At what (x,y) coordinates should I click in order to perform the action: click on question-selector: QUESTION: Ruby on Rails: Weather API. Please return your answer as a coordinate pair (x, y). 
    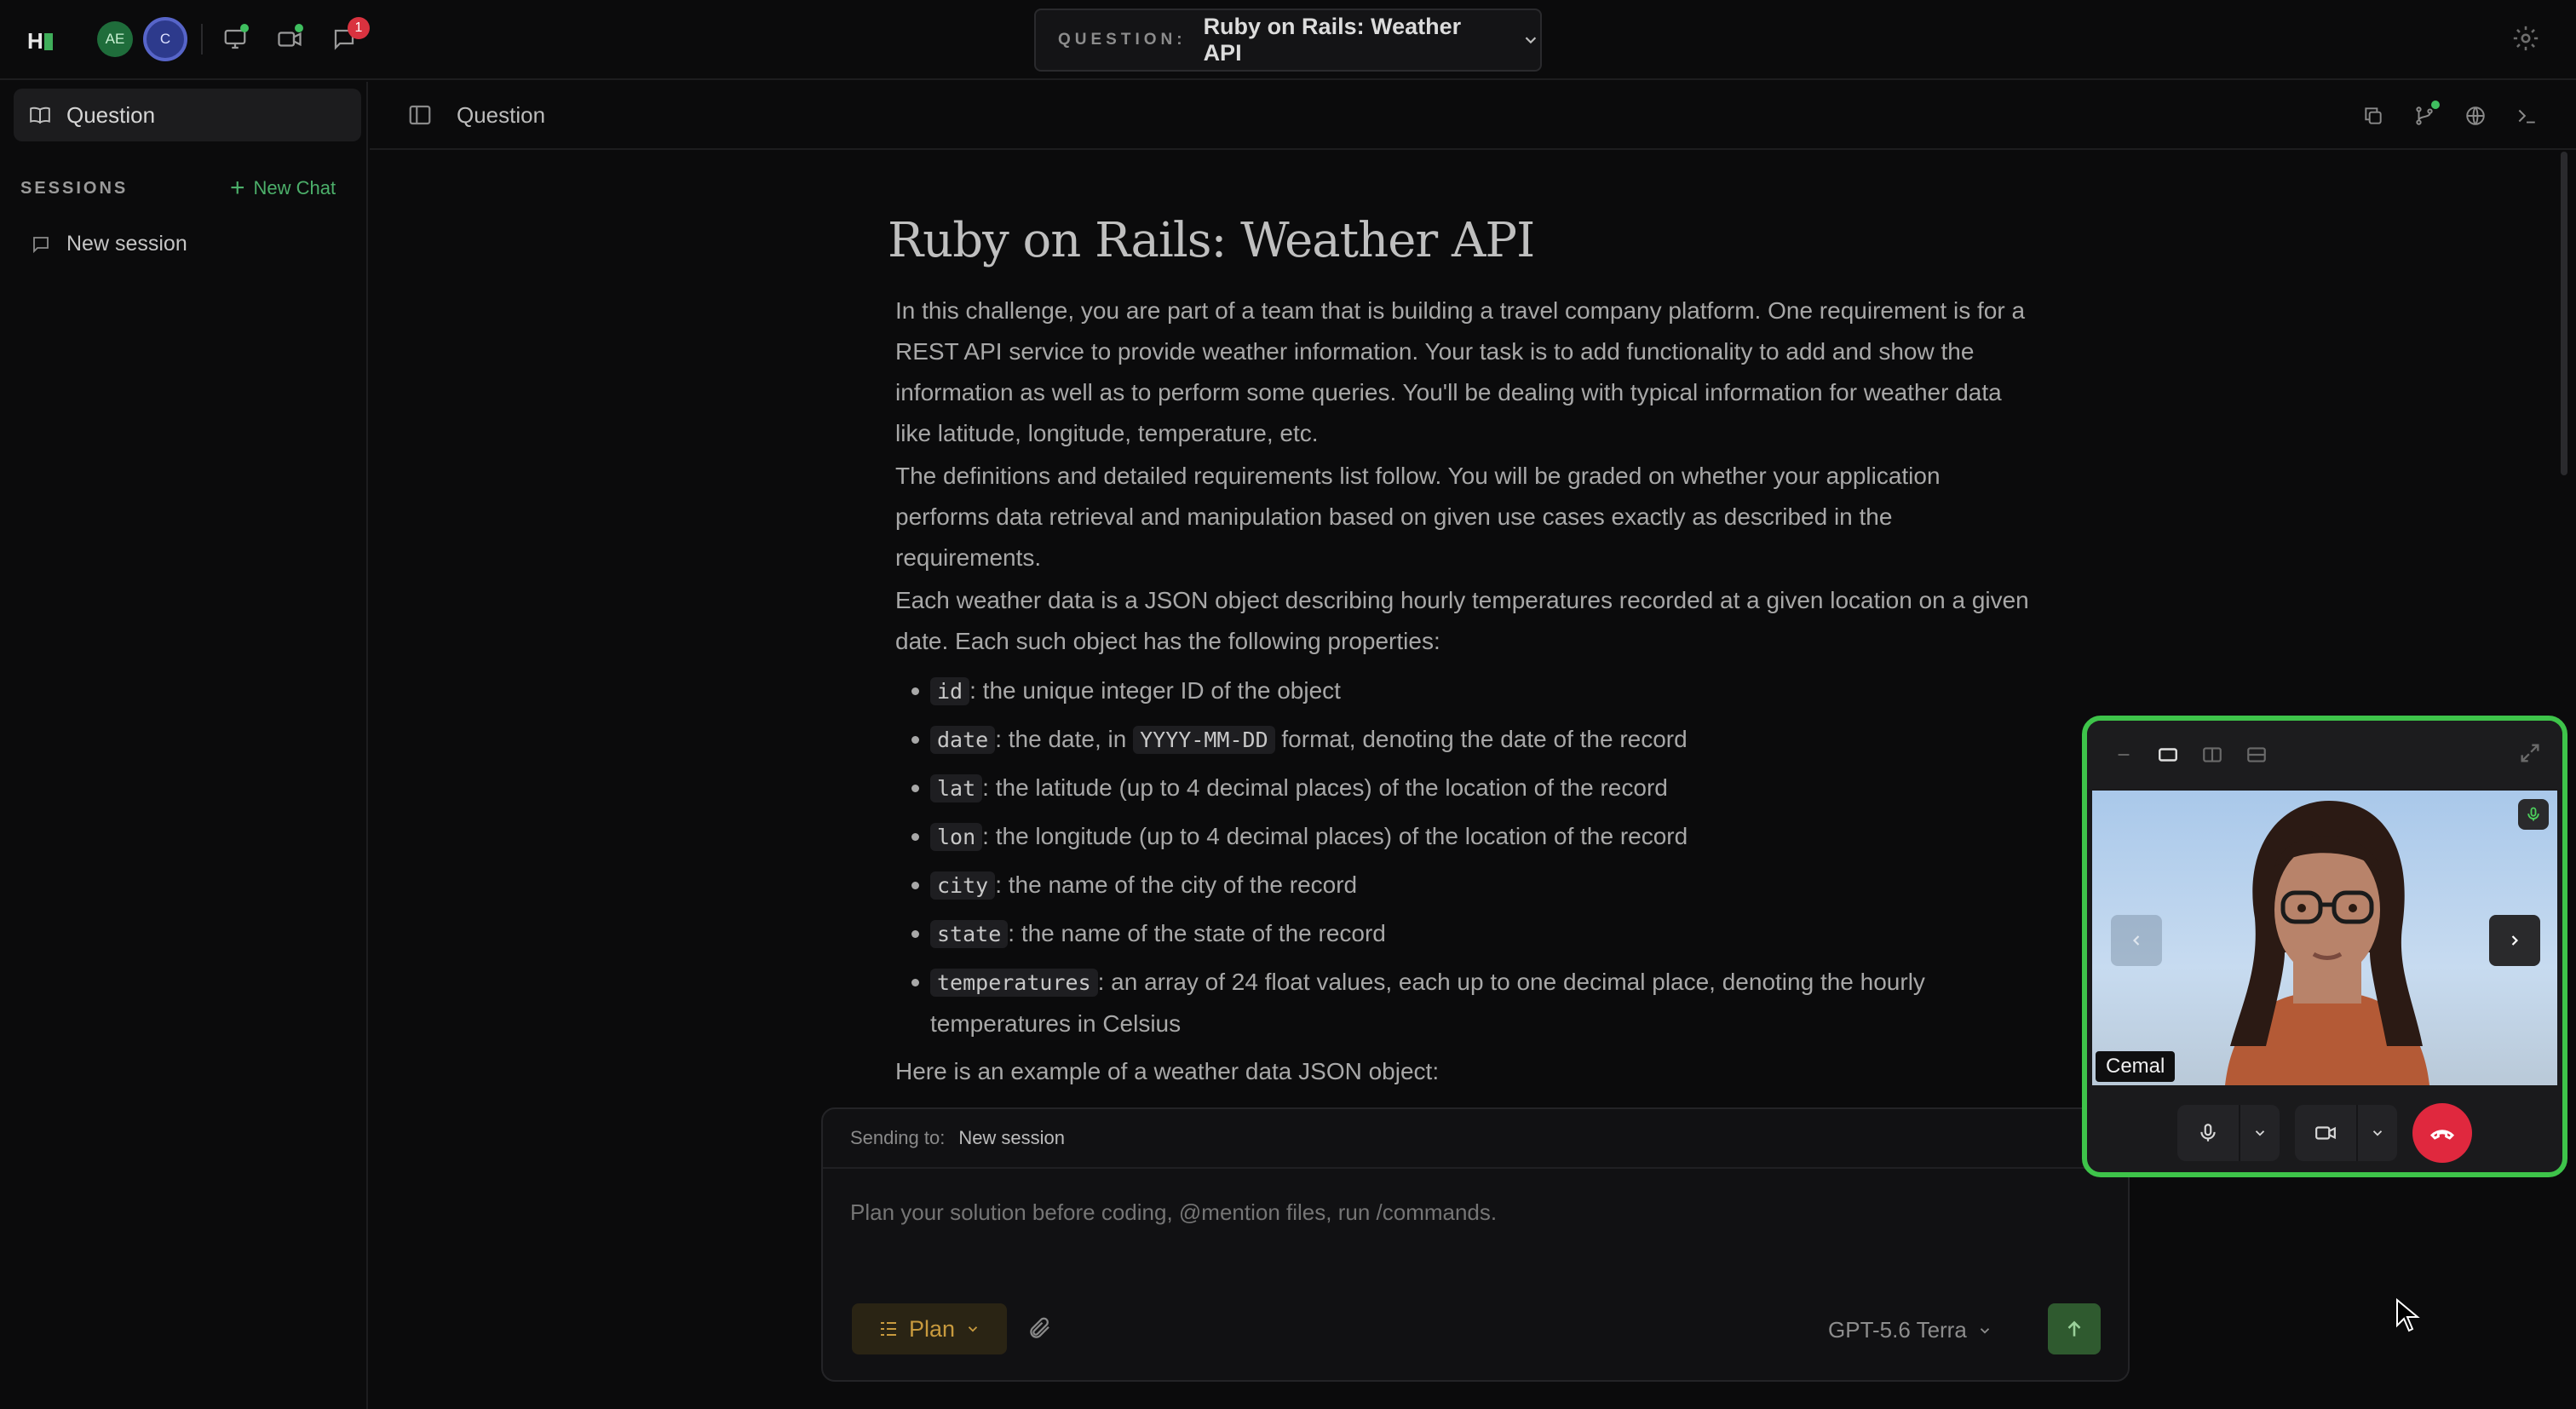
    Looking at the image, I should click on (1288, 40).